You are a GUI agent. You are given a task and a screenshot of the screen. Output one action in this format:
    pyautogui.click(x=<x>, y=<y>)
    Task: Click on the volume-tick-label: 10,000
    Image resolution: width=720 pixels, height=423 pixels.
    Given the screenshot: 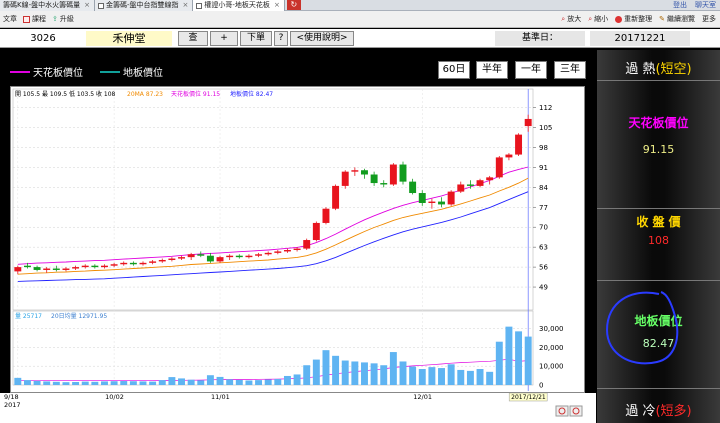 What is the action you would take?
    pyautogui.click(x=551, y=367)
    